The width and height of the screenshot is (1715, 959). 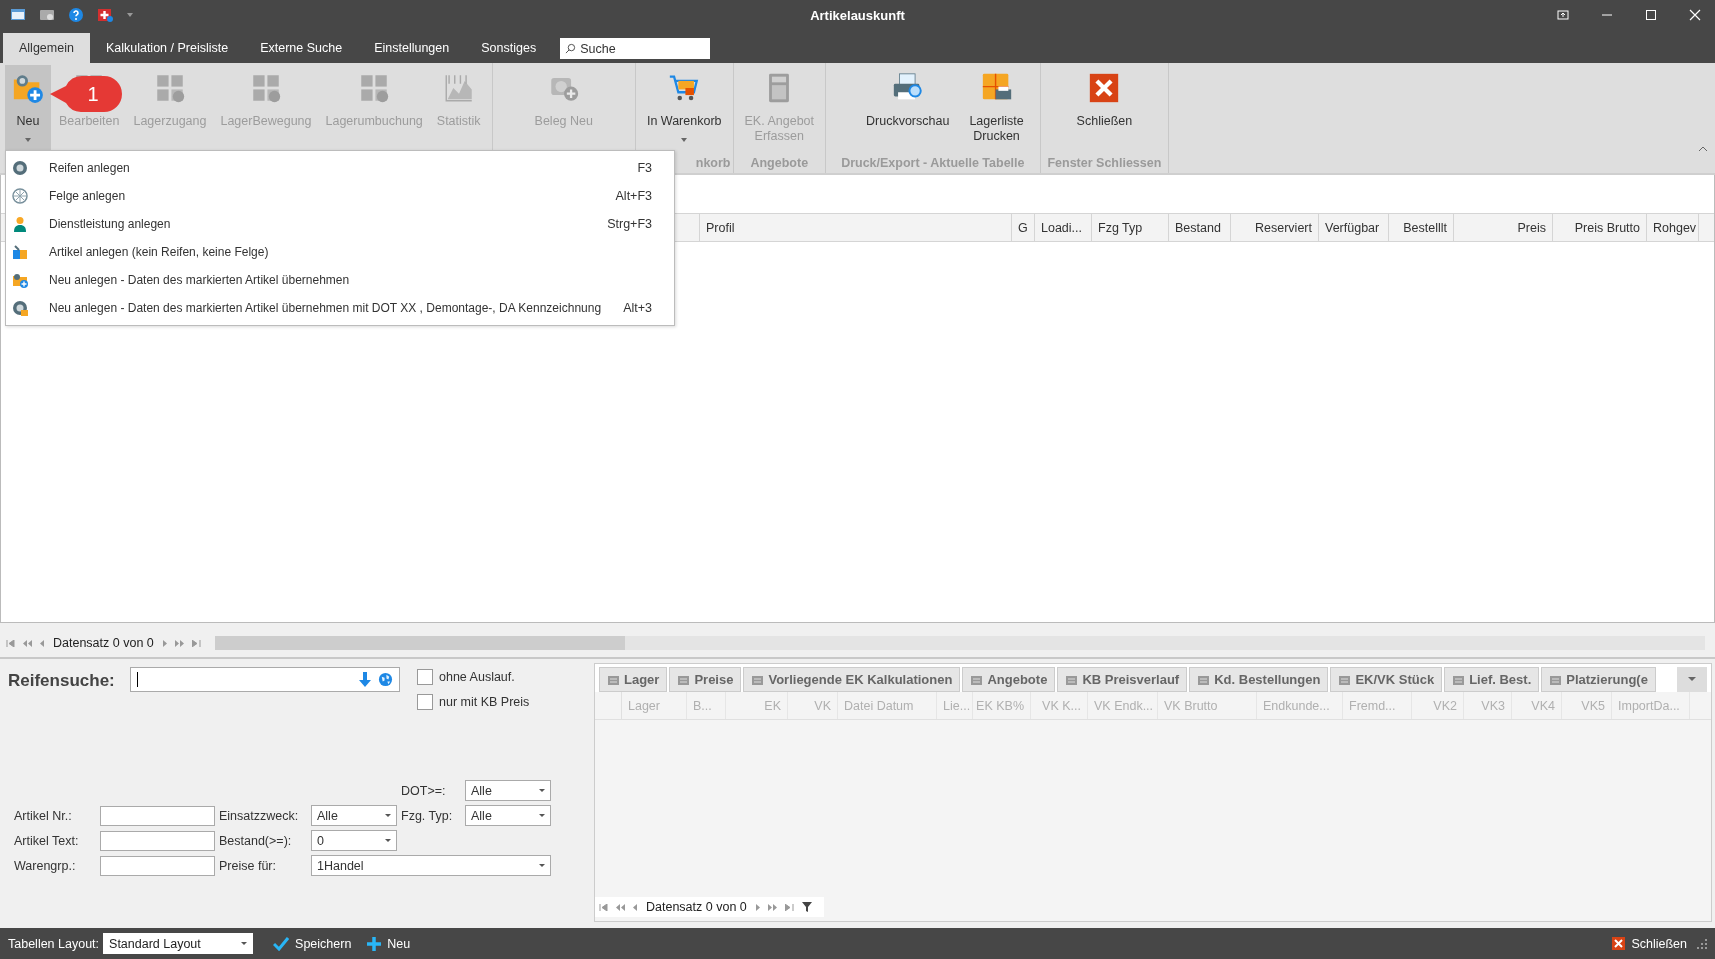 I want to click on field-label: Preise für:, so click(x=248, y=865).